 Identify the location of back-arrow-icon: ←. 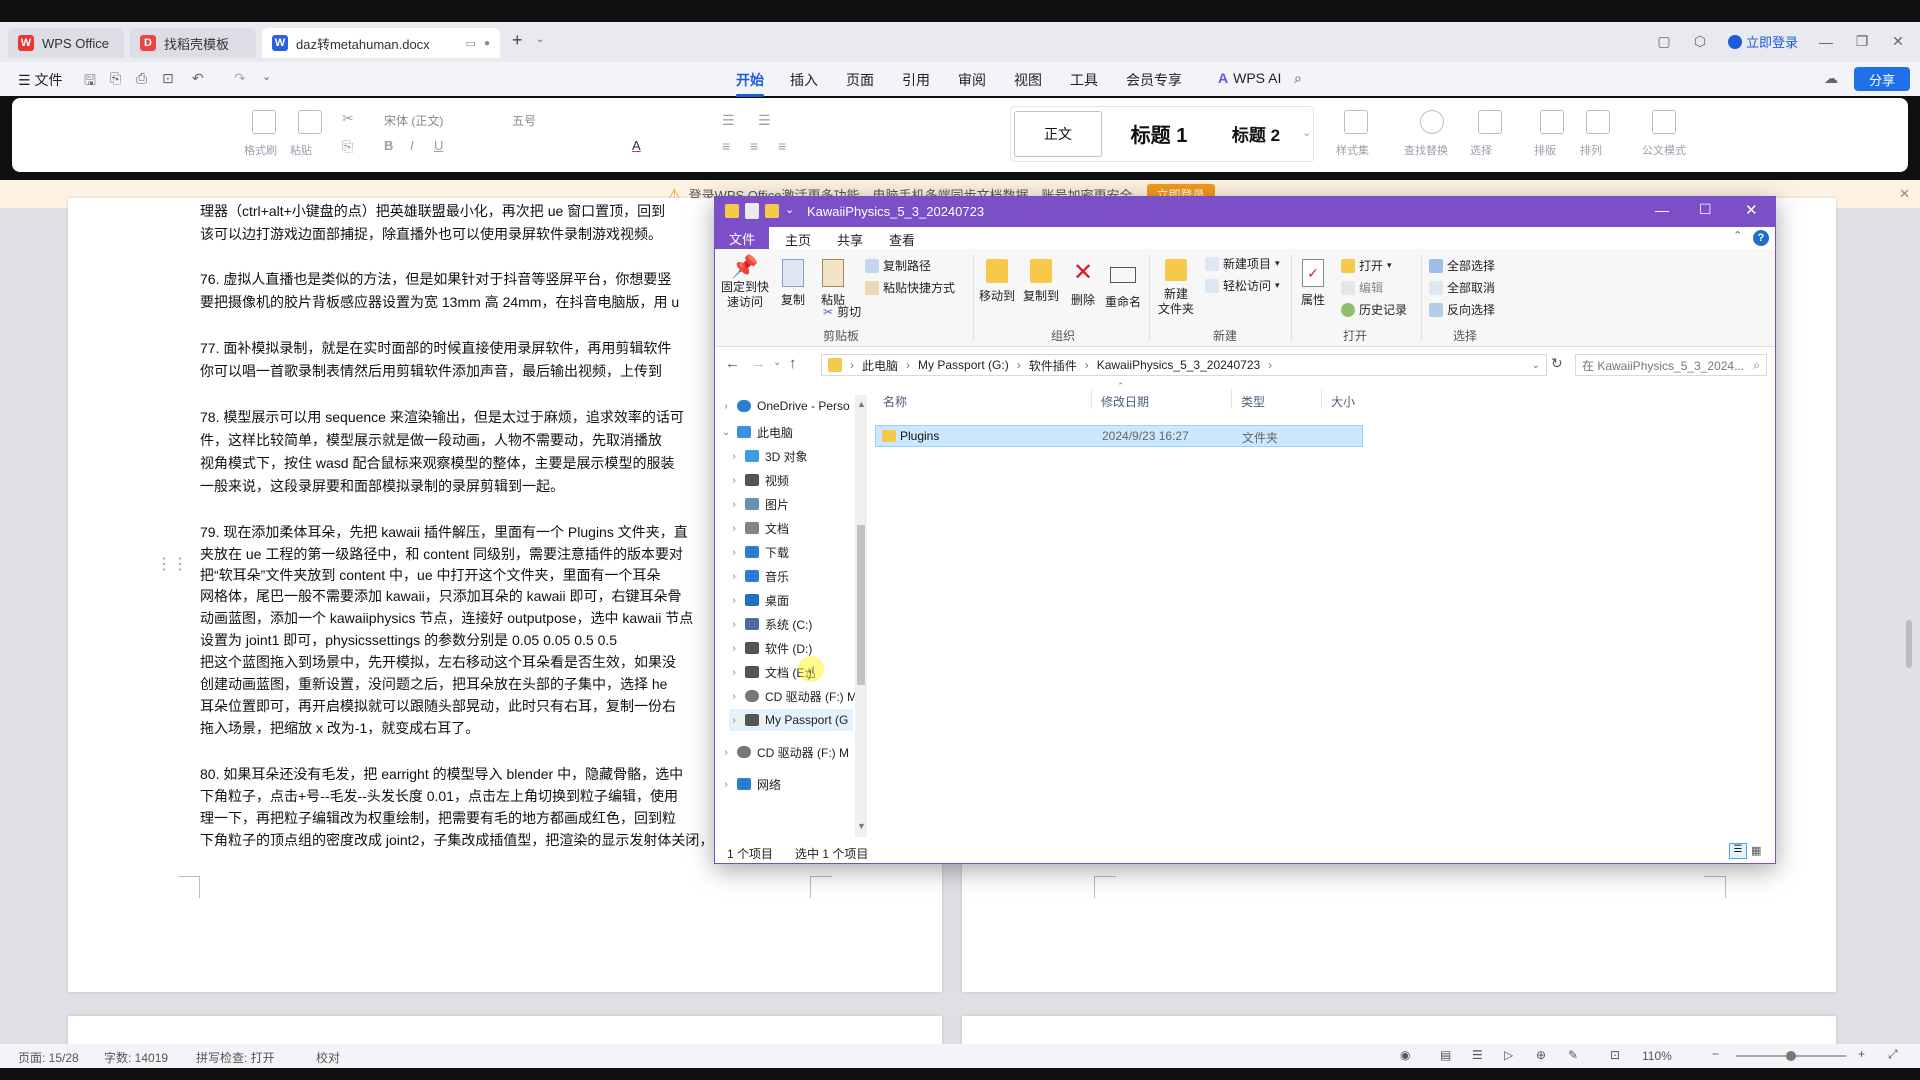
(732, 363).